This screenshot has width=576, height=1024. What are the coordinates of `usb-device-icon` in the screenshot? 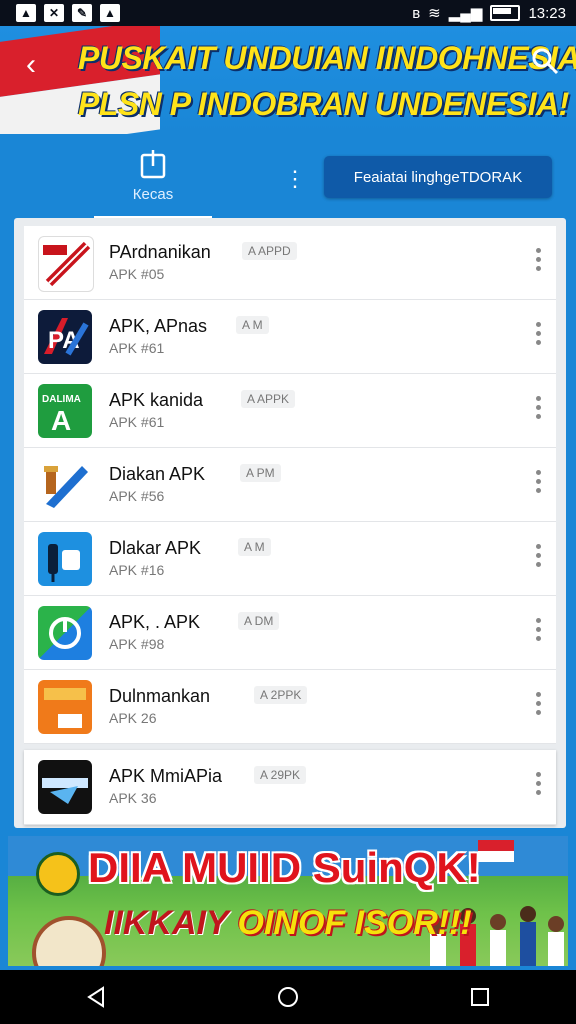 It's located at (65, 559).